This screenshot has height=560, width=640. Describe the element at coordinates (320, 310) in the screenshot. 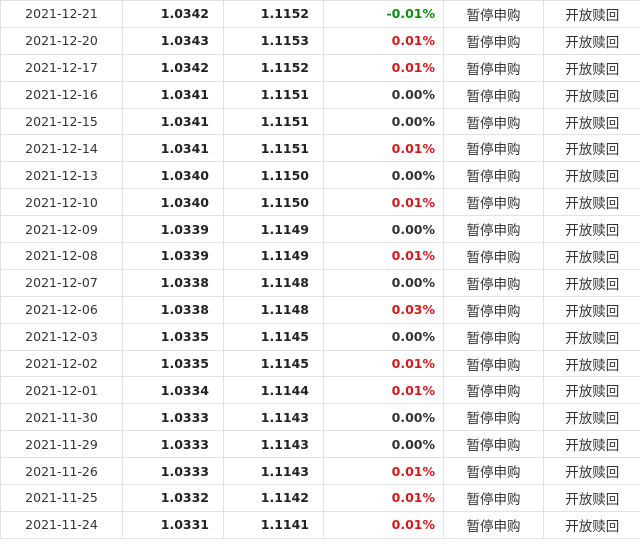

I see `table-row: 2021-12-06 1.0338 1.1148 0.03% 暂停申购 开放赎回` at that location.